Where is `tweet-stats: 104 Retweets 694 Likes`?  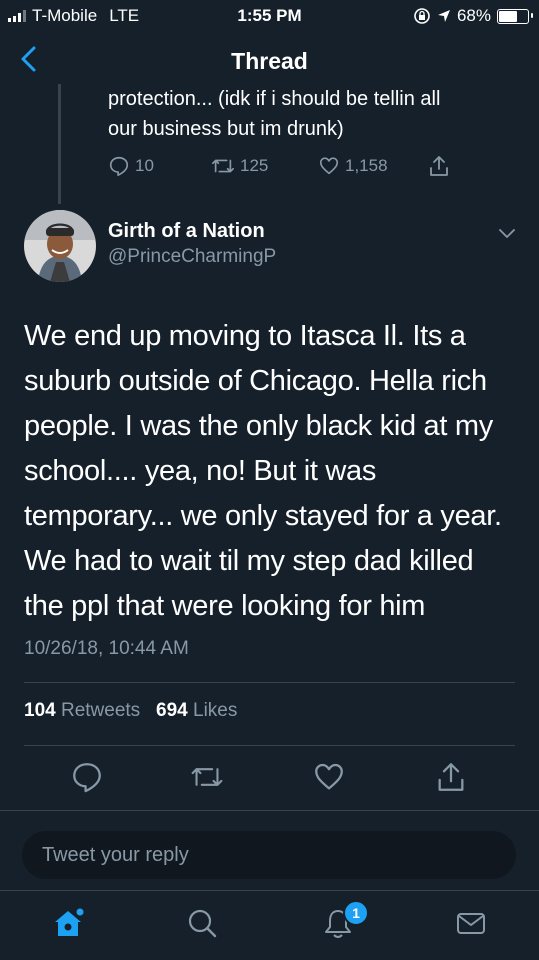
tweet-stats: 104 Retweets 694 Likes is located at coordinates (130, 711).